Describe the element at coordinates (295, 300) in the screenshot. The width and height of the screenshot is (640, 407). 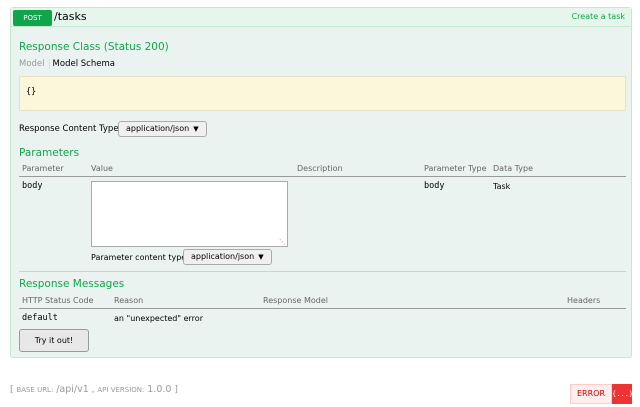
I see `resp-col-response-model: Response Model` at that location.